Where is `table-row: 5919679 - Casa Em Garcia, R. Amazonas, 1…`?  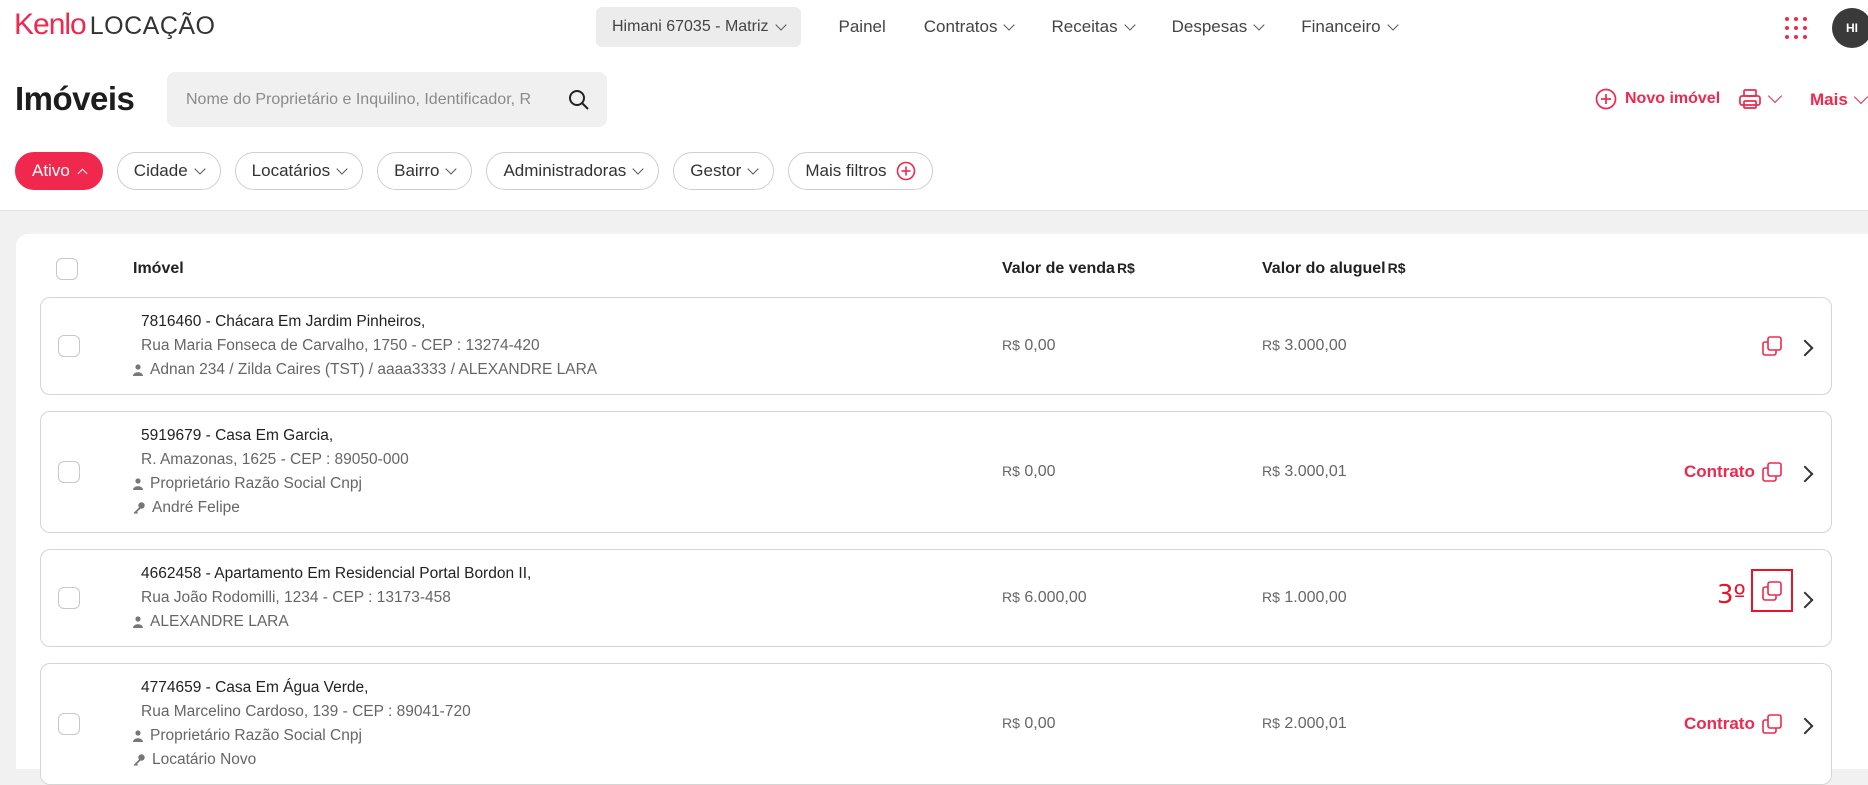 table-row: 5919679 - Casa Em Garcia, R. Amazonas, 1… is located at coordinates (936, 472).